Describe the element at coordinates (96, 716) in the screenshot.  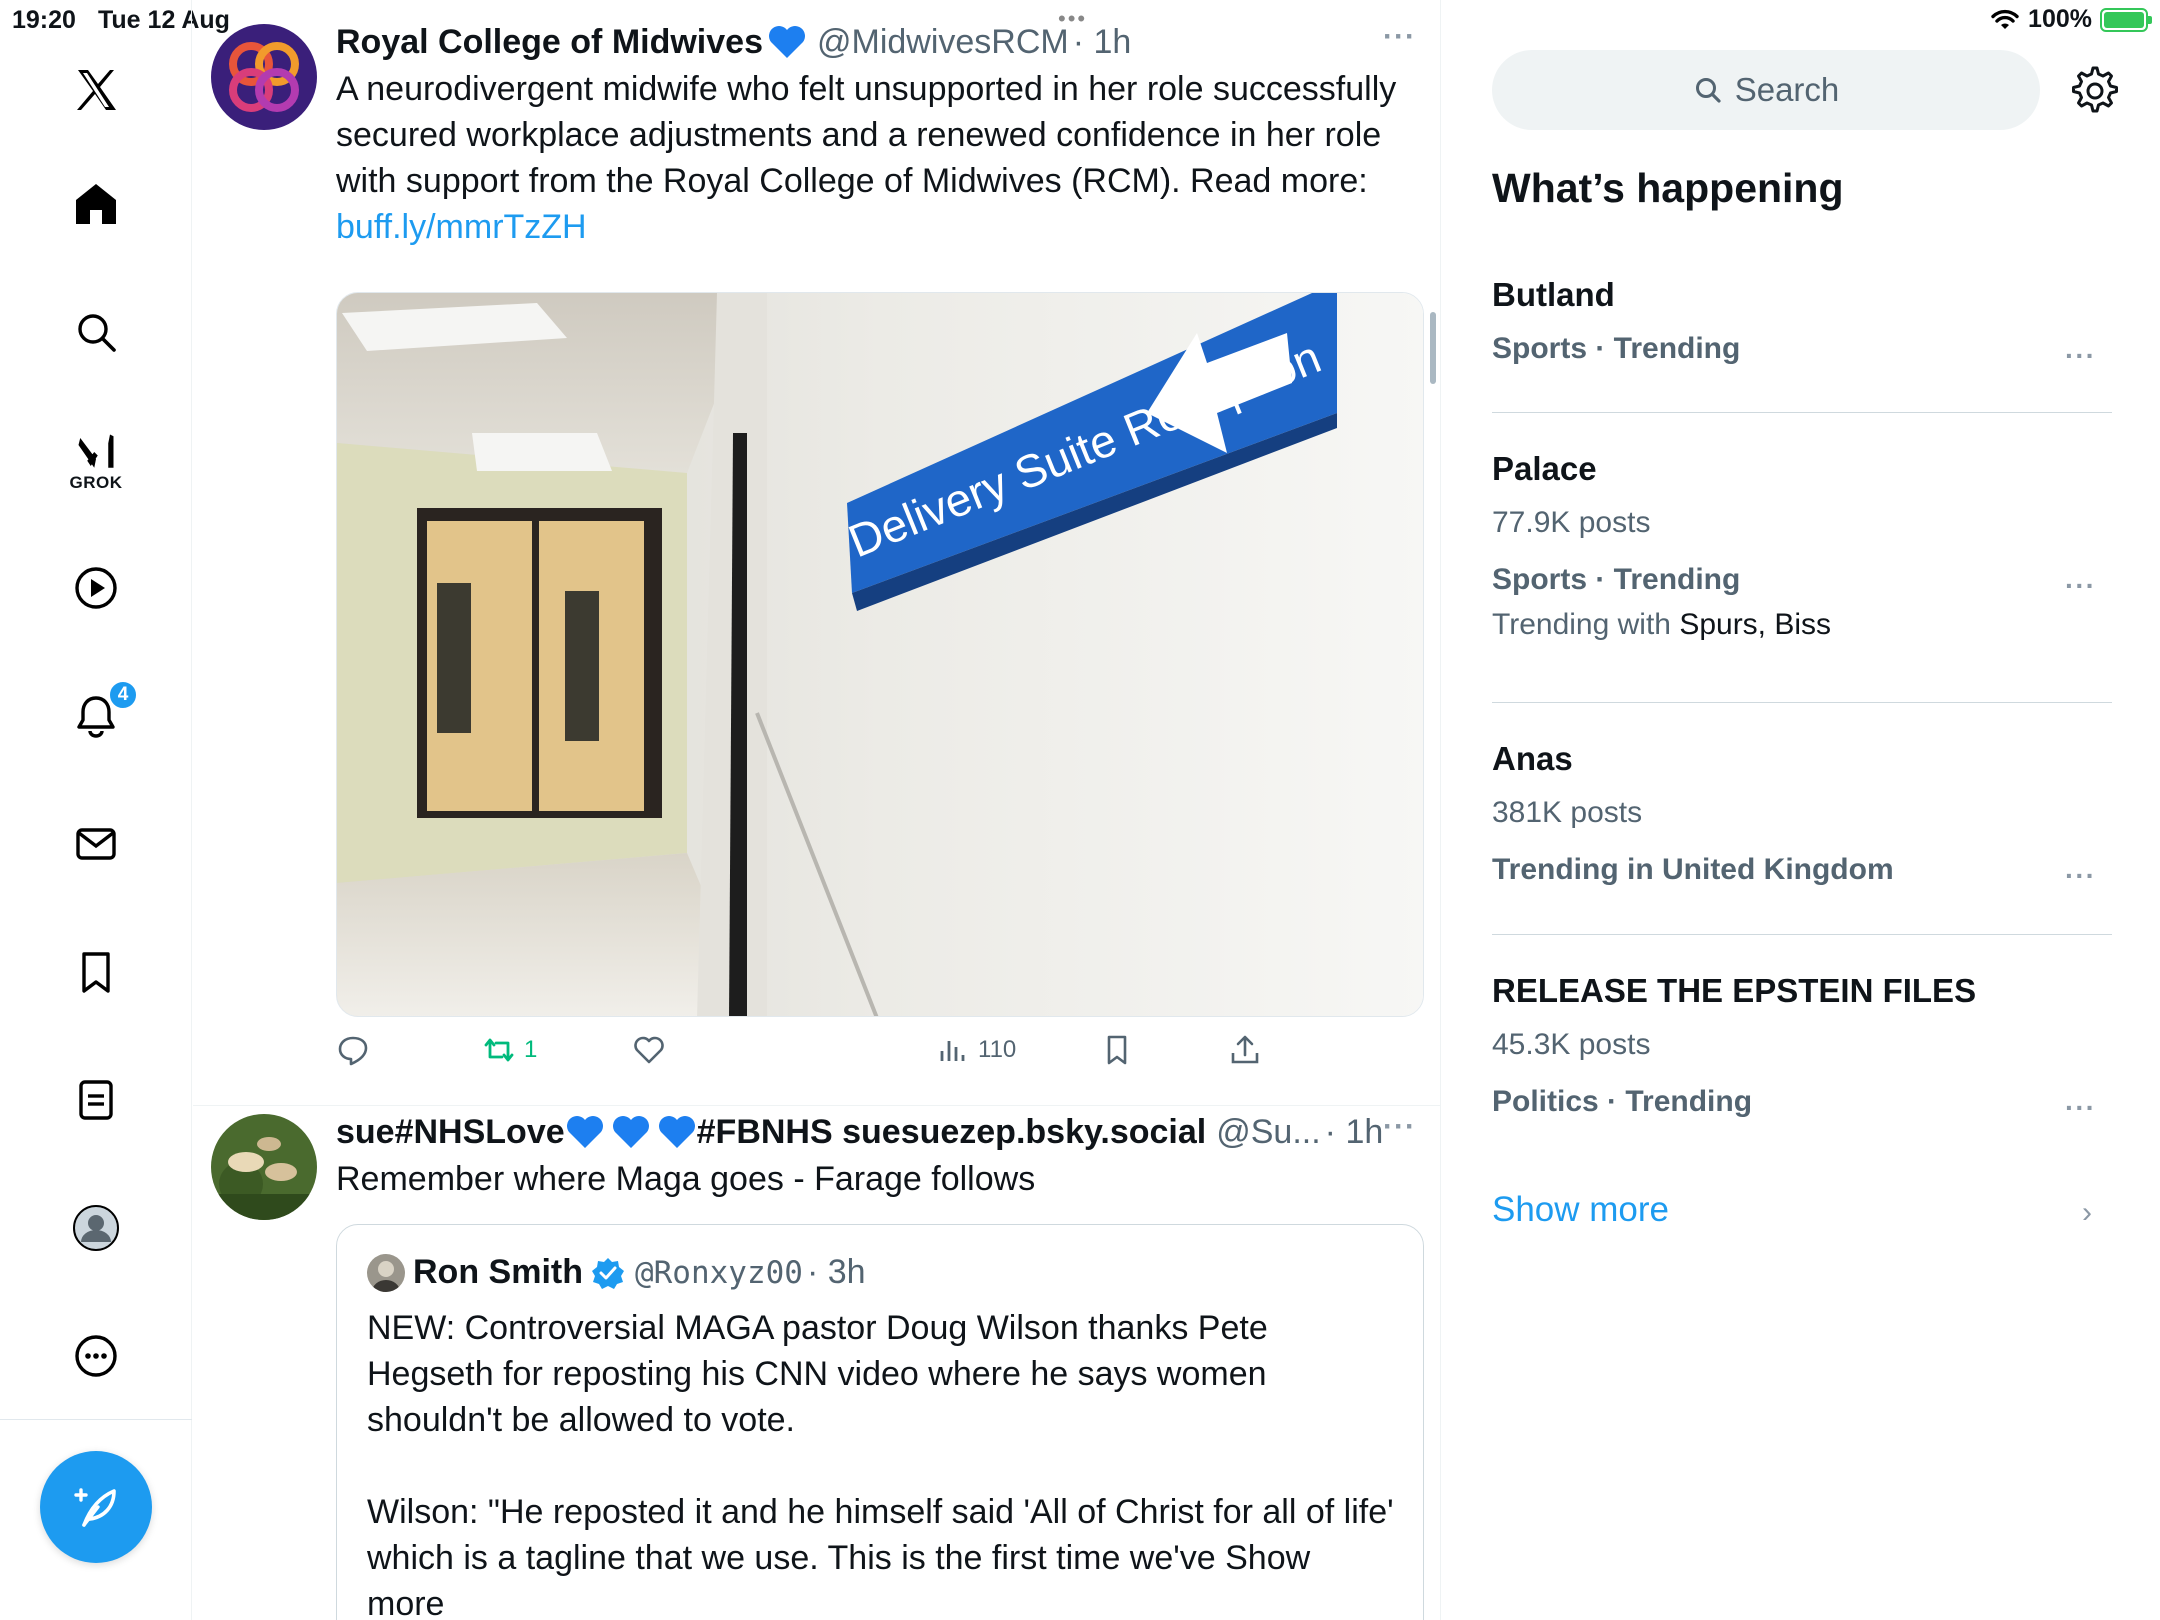
I see `notifications-button: 4` at that location.